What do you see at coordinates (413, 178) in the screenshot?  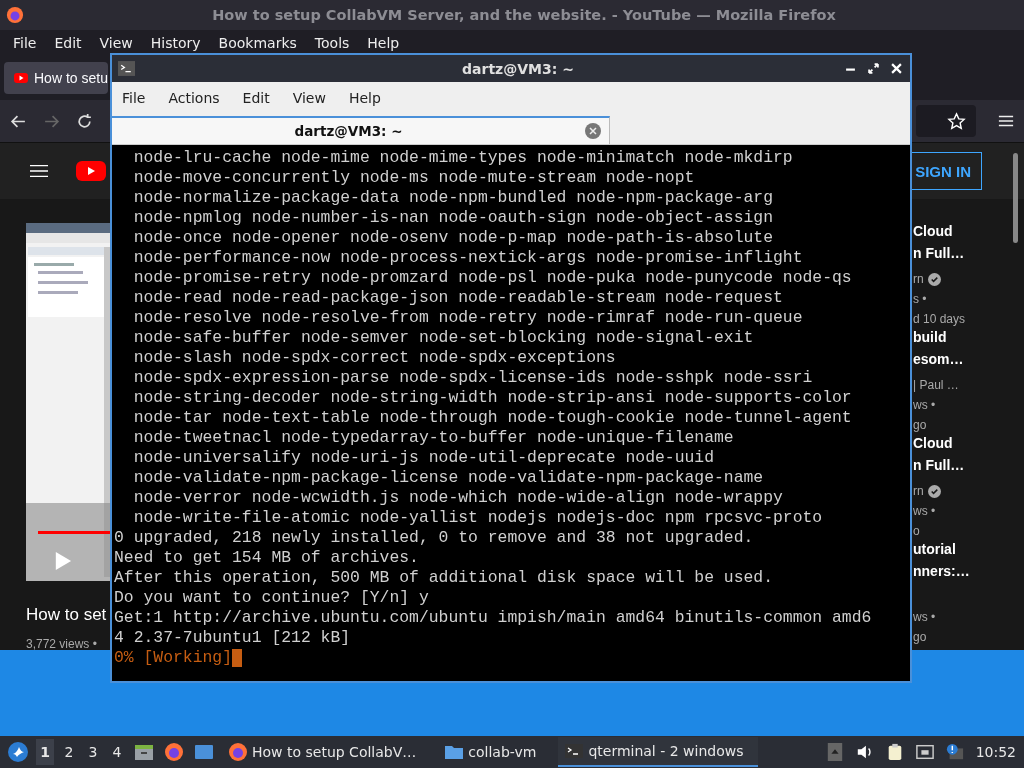 I see `terminal-line: node-move-concurrently node-ms node-mute-stream node-nopt` at bounding box center [413, 178].